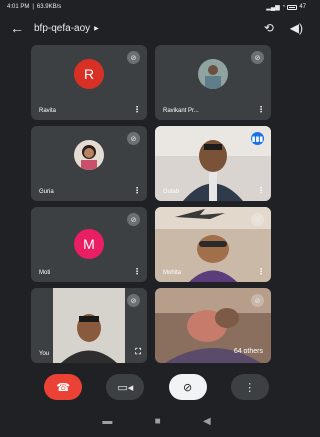  I want to click on battery-level: 47, so click(302, 7).